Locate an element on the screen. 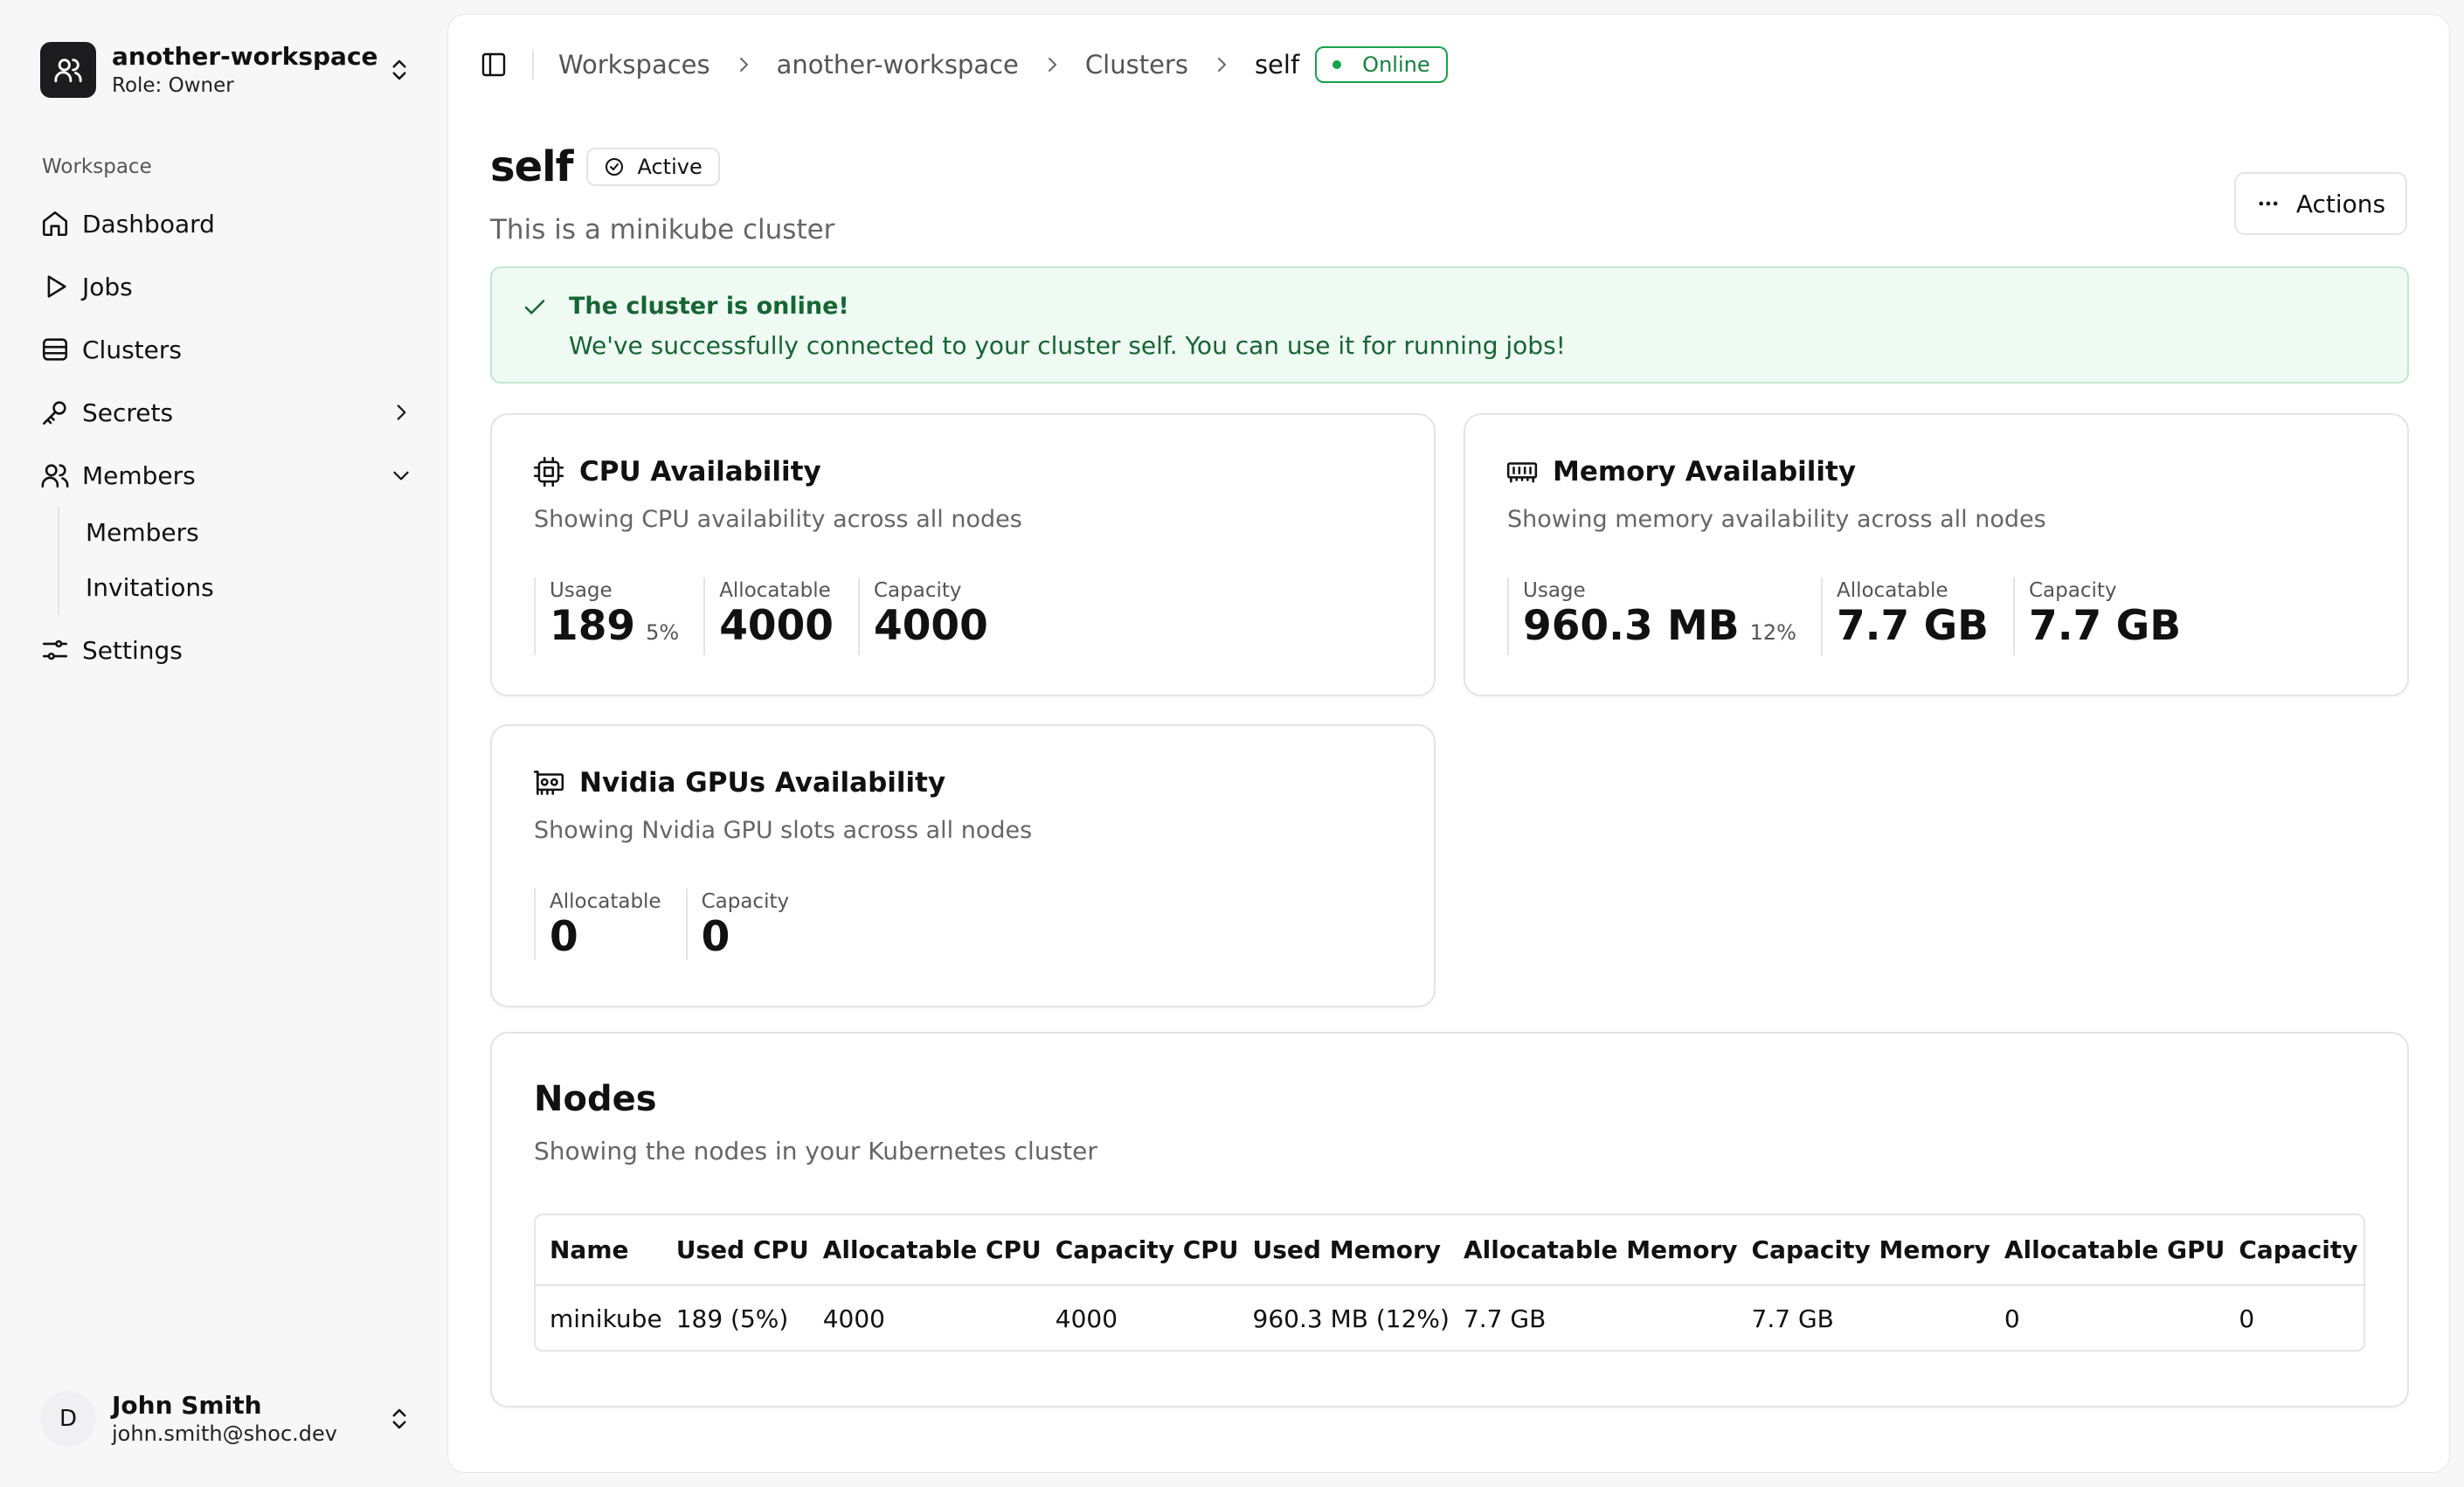 This screenshot has height=1487, width=2464. sidebar-item-settings: Settings is located at coordinates (226, 650).